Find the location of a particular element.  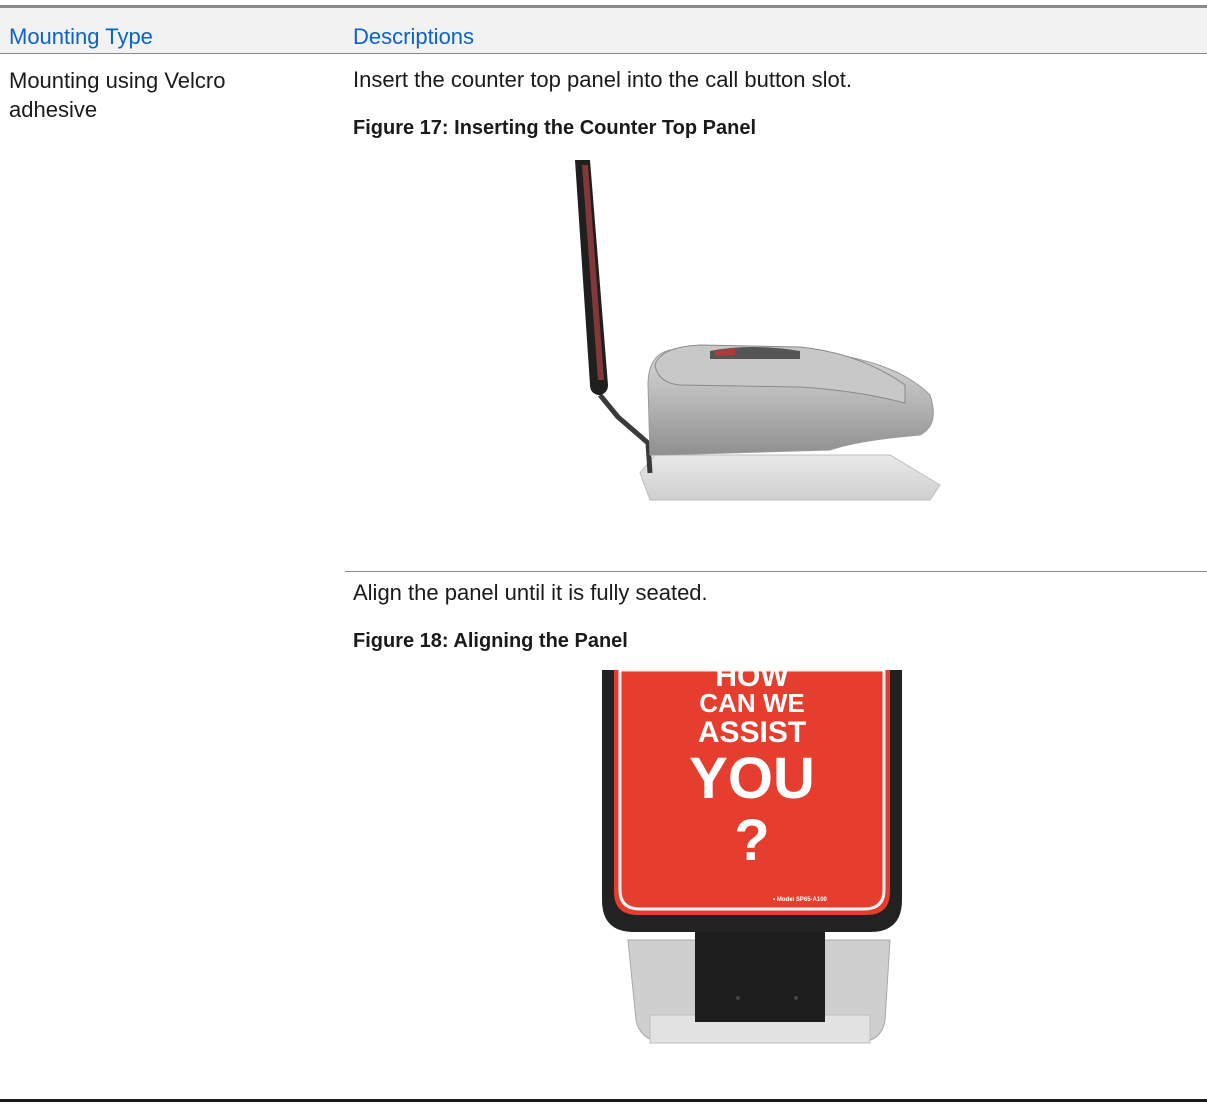

step-divider is located at coordinates (776, 571).